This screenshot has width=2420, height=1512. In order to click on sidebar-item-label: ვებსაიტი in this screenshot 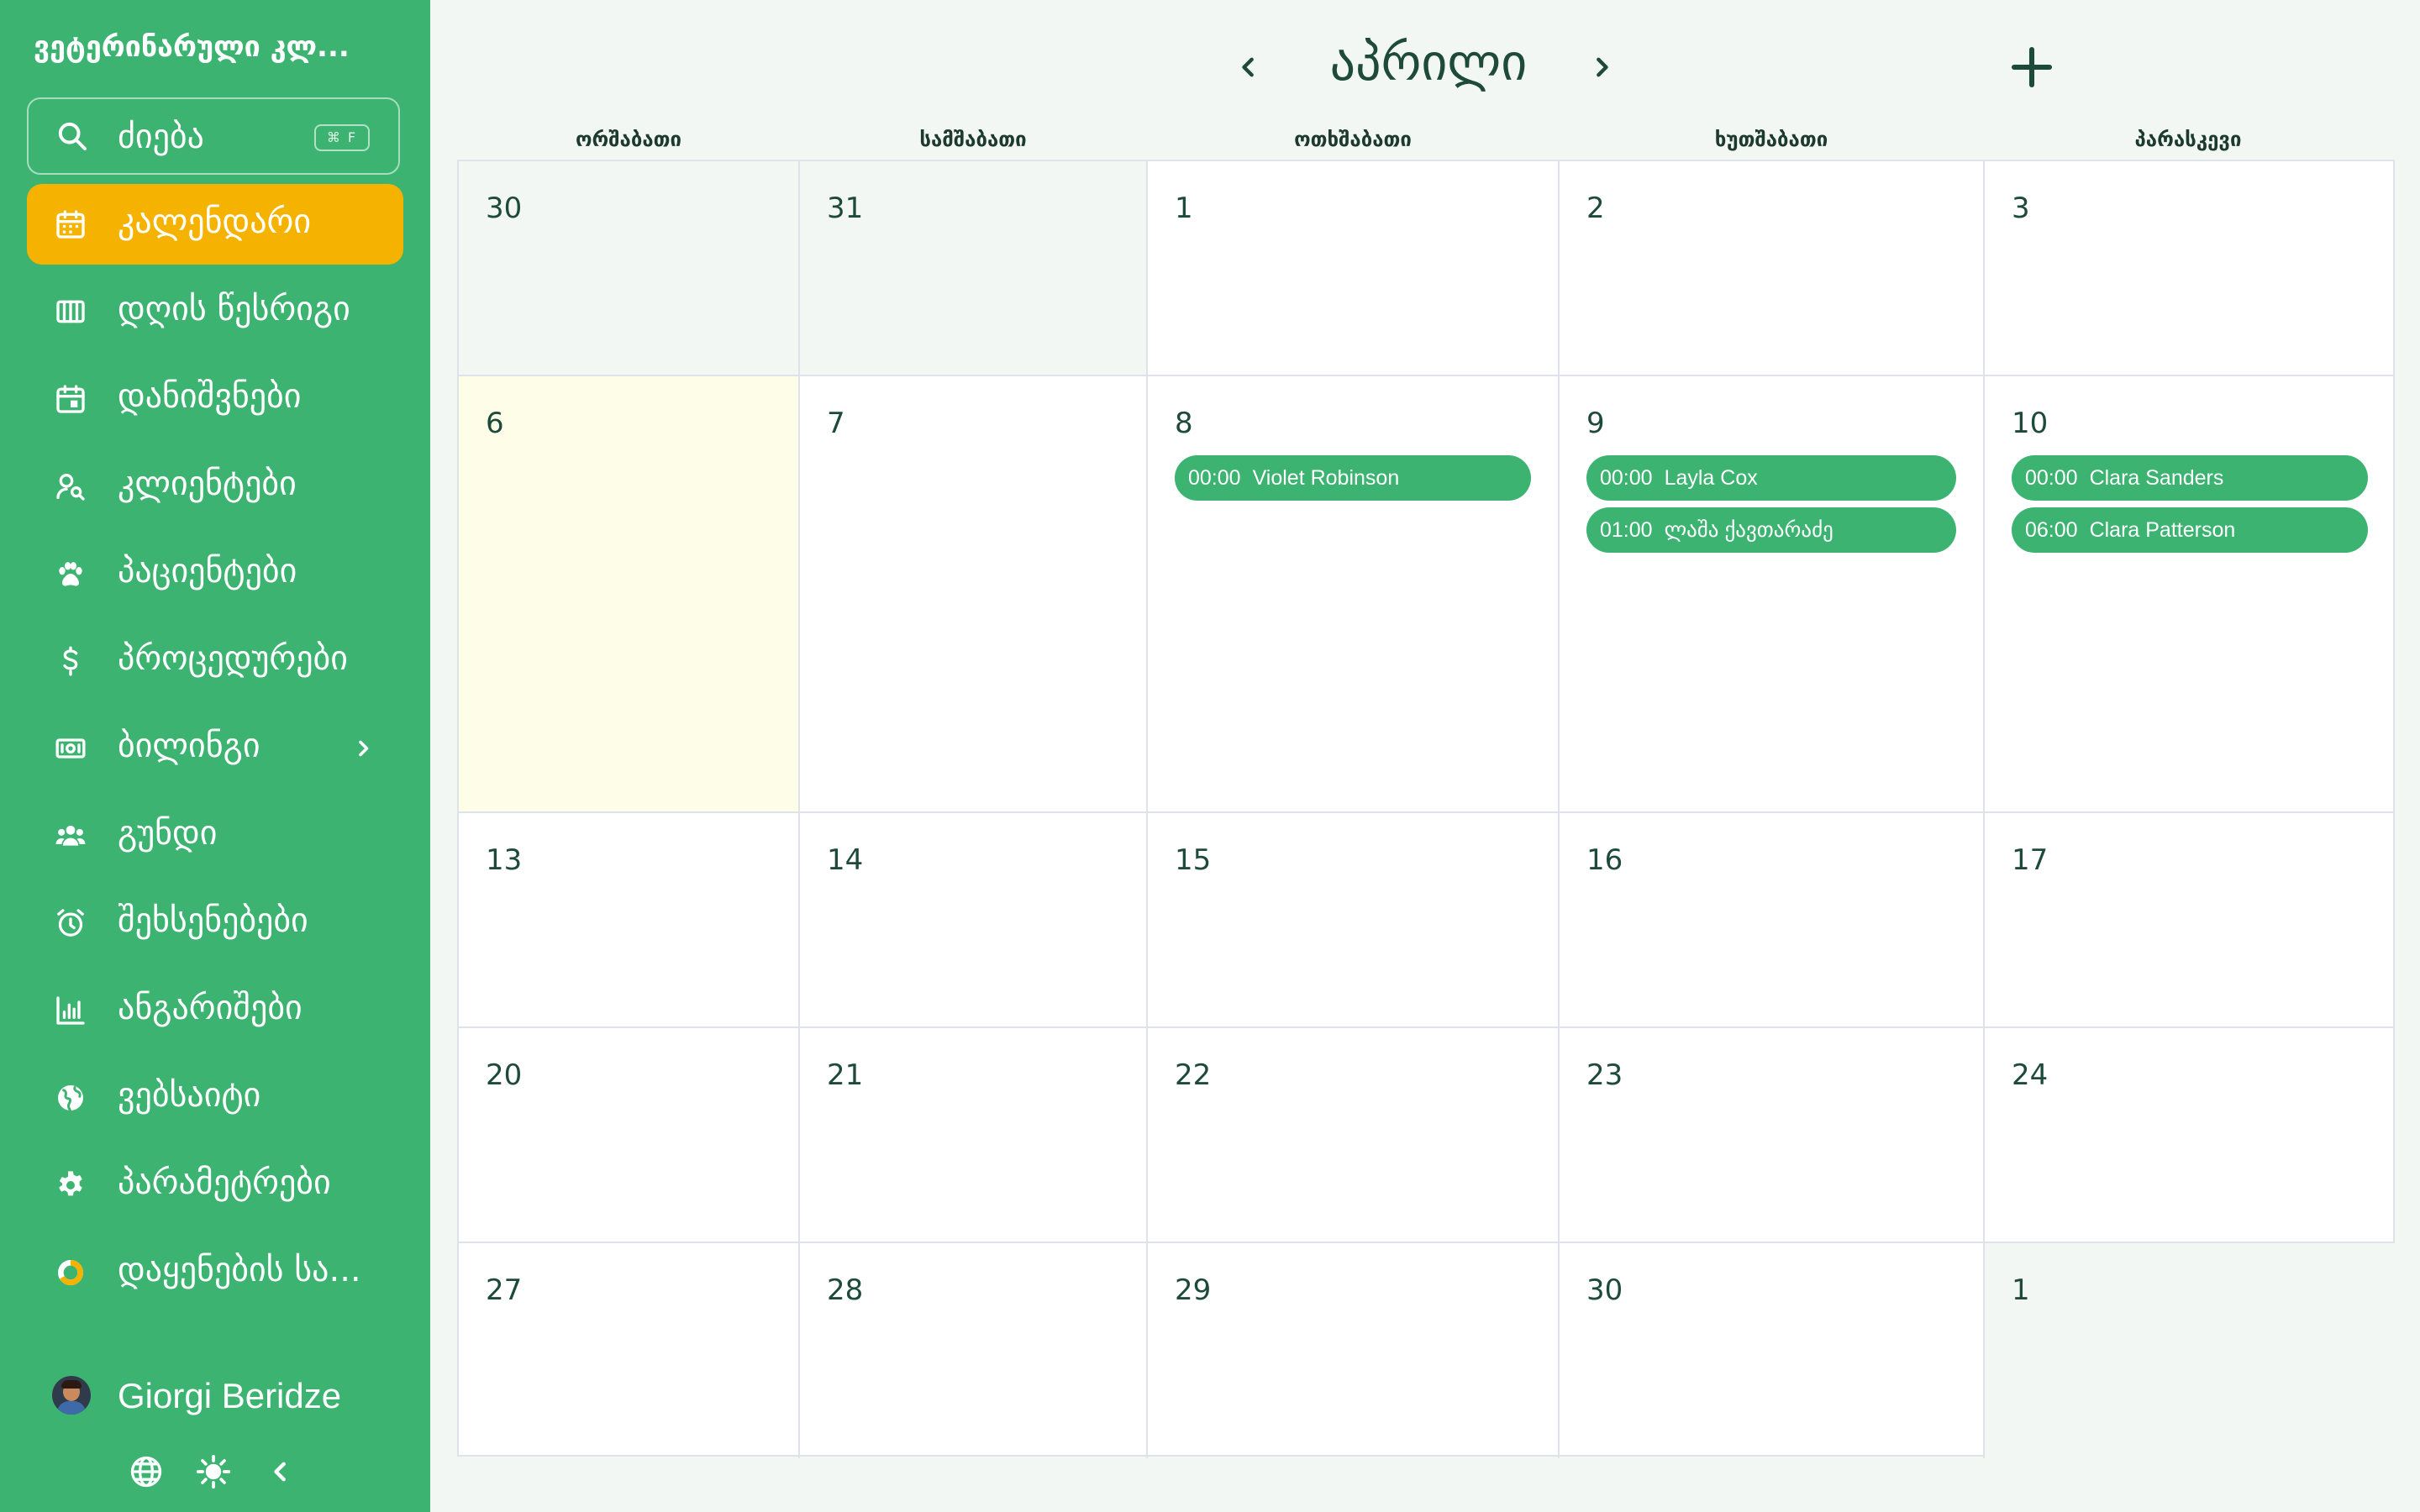, I will do `click(189, 1095)`.